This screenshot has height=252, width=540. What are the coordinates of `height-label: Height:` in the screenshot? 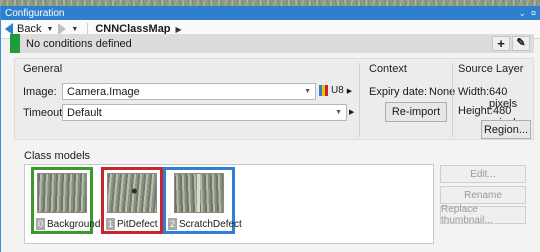 It's located at (475, 111).